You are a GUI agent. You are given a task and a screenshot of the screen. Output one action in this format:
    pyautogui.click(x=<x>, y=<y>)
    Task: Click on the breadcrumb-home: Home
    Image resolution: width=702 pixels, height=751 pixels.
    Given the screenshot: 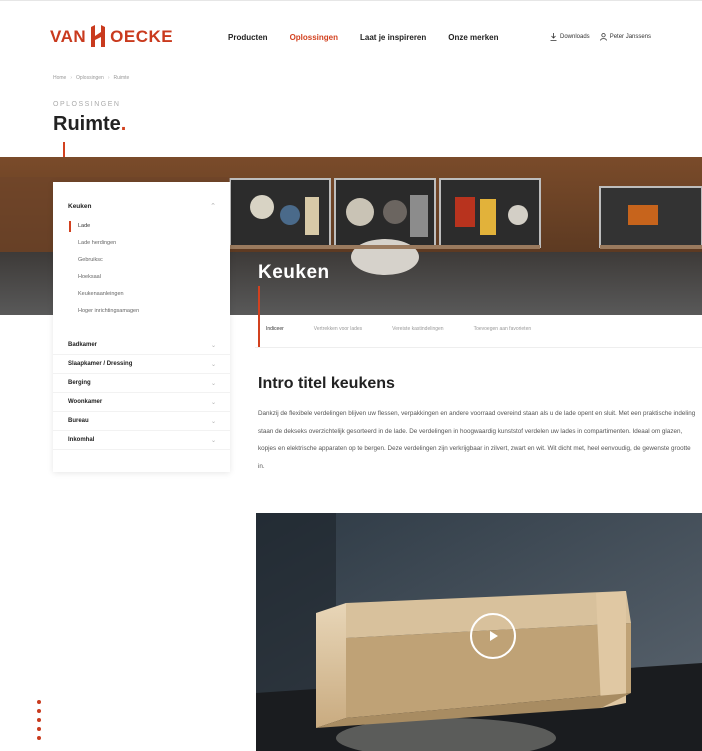 What is the action you would take?
    pyautogui.click(x=59, y=78)
    